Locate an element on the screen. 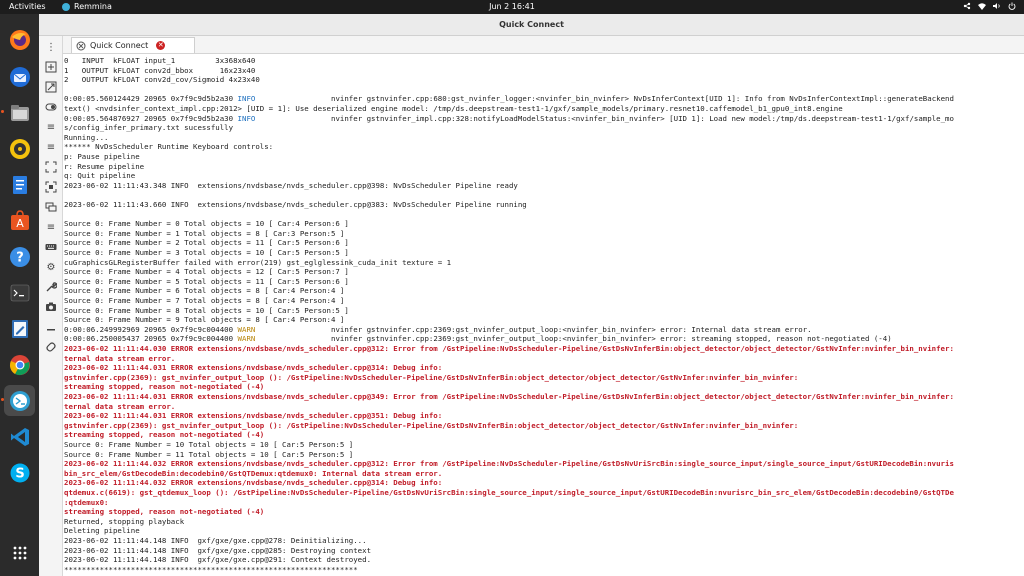 The width and height of the screenshot is (1024, 576). terminal-line: Returned, stopping playback is located at coordinates (124, 521).